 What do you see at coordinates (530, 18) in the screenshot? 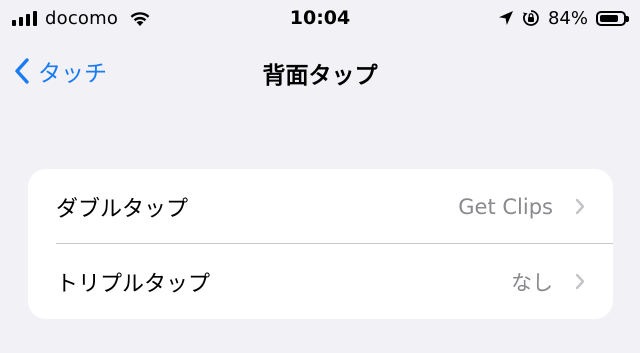
I see `orientation-lock-icon` at bounding box center [530, 18].